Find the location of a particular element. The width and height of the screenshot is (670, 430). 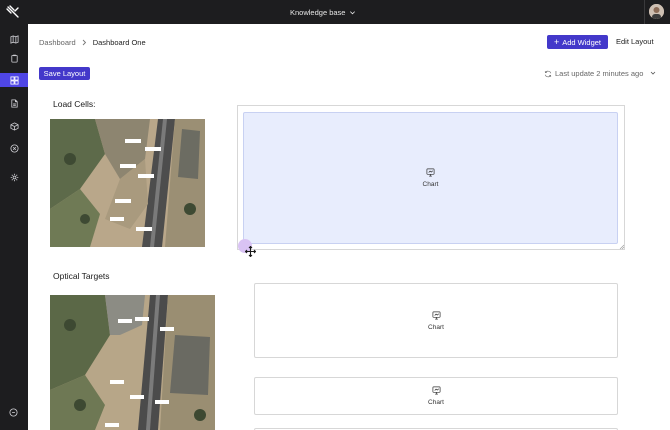

dashboard-icon is located at coordinates (14, 80).